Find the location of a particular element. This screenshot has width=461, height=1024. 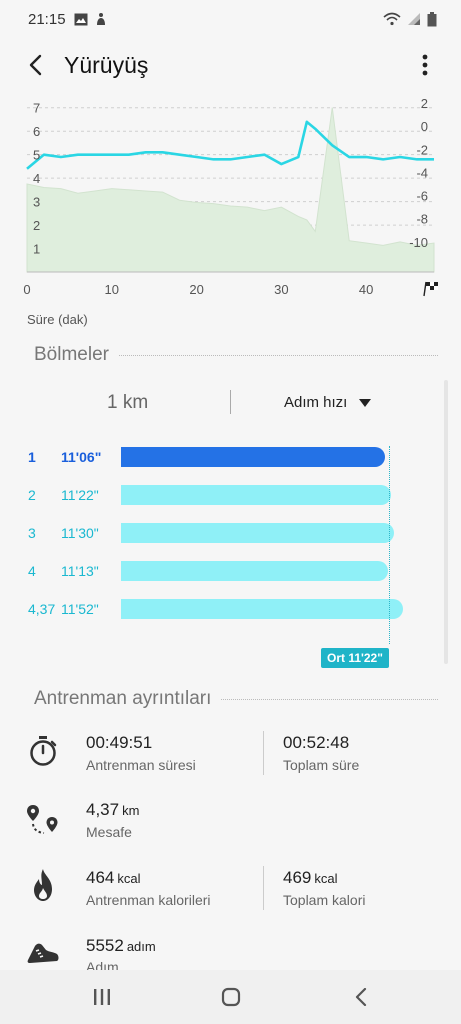

splits-section-header: Bölmeler is located at coordinates (236, 355).